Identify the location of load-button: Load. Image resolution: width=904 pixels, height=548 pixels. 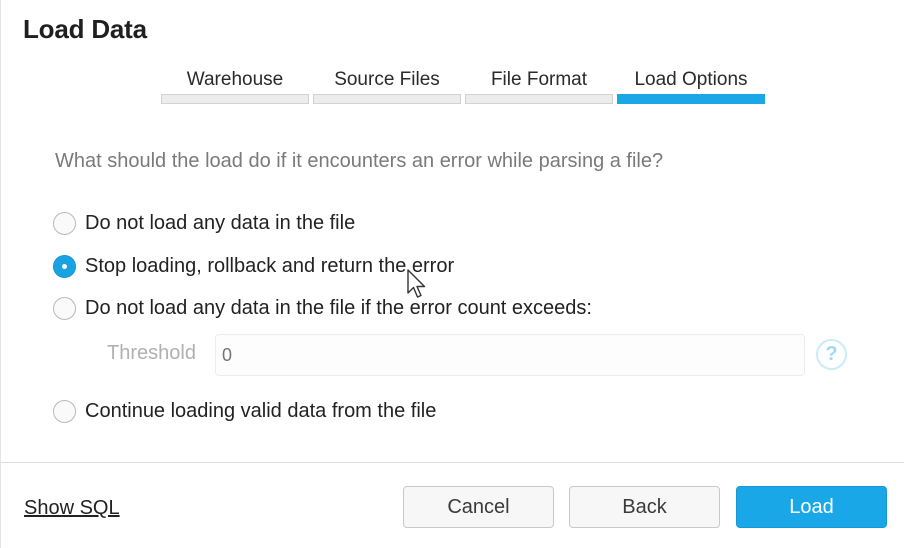
(811, 507).